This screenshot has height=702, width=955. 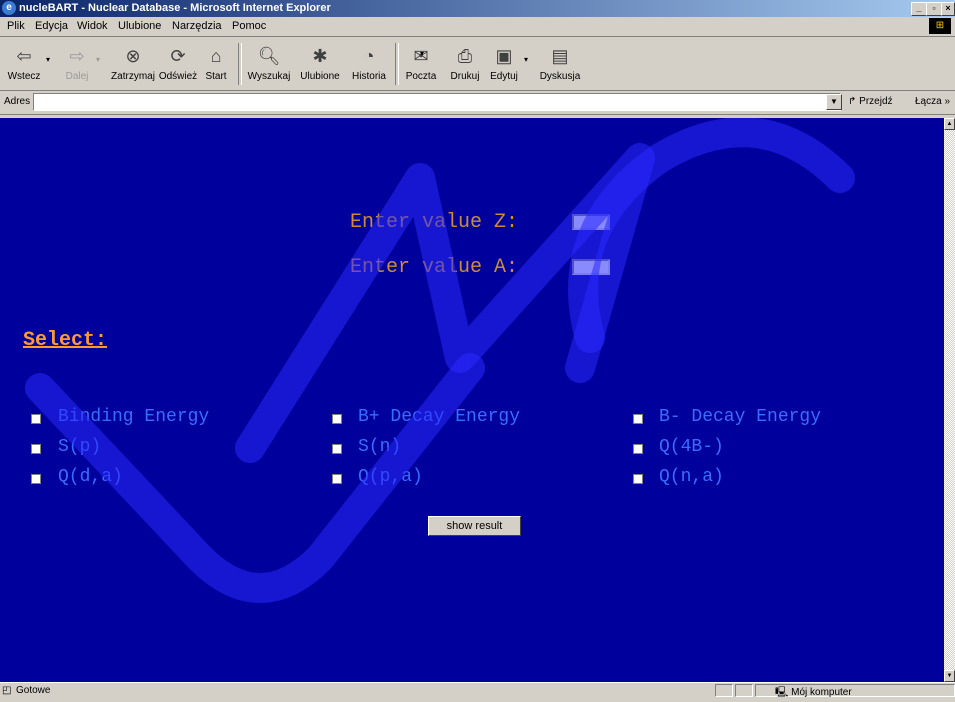 I want to click on edit-button: ▣ Edytuj, so click(x=504, y=61).